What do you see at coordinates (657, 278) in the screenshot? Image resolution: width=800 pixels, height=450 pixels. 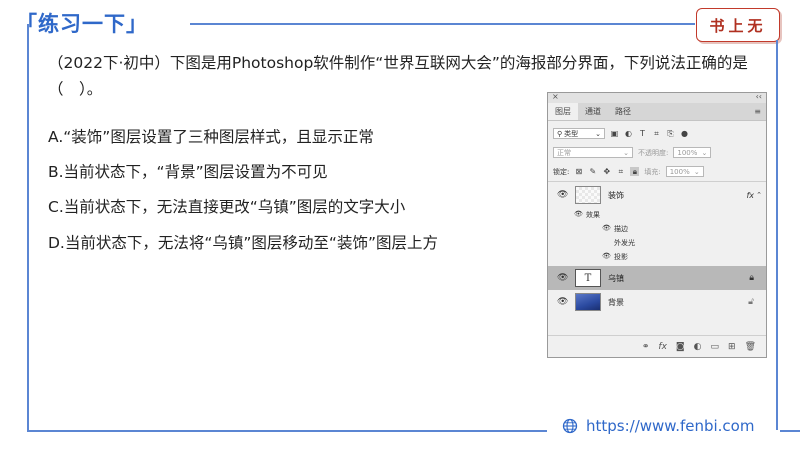 I see `layer-wuzhen: 👁︎ T 乌镇 🔒︎` at bounding box center [657, 278].